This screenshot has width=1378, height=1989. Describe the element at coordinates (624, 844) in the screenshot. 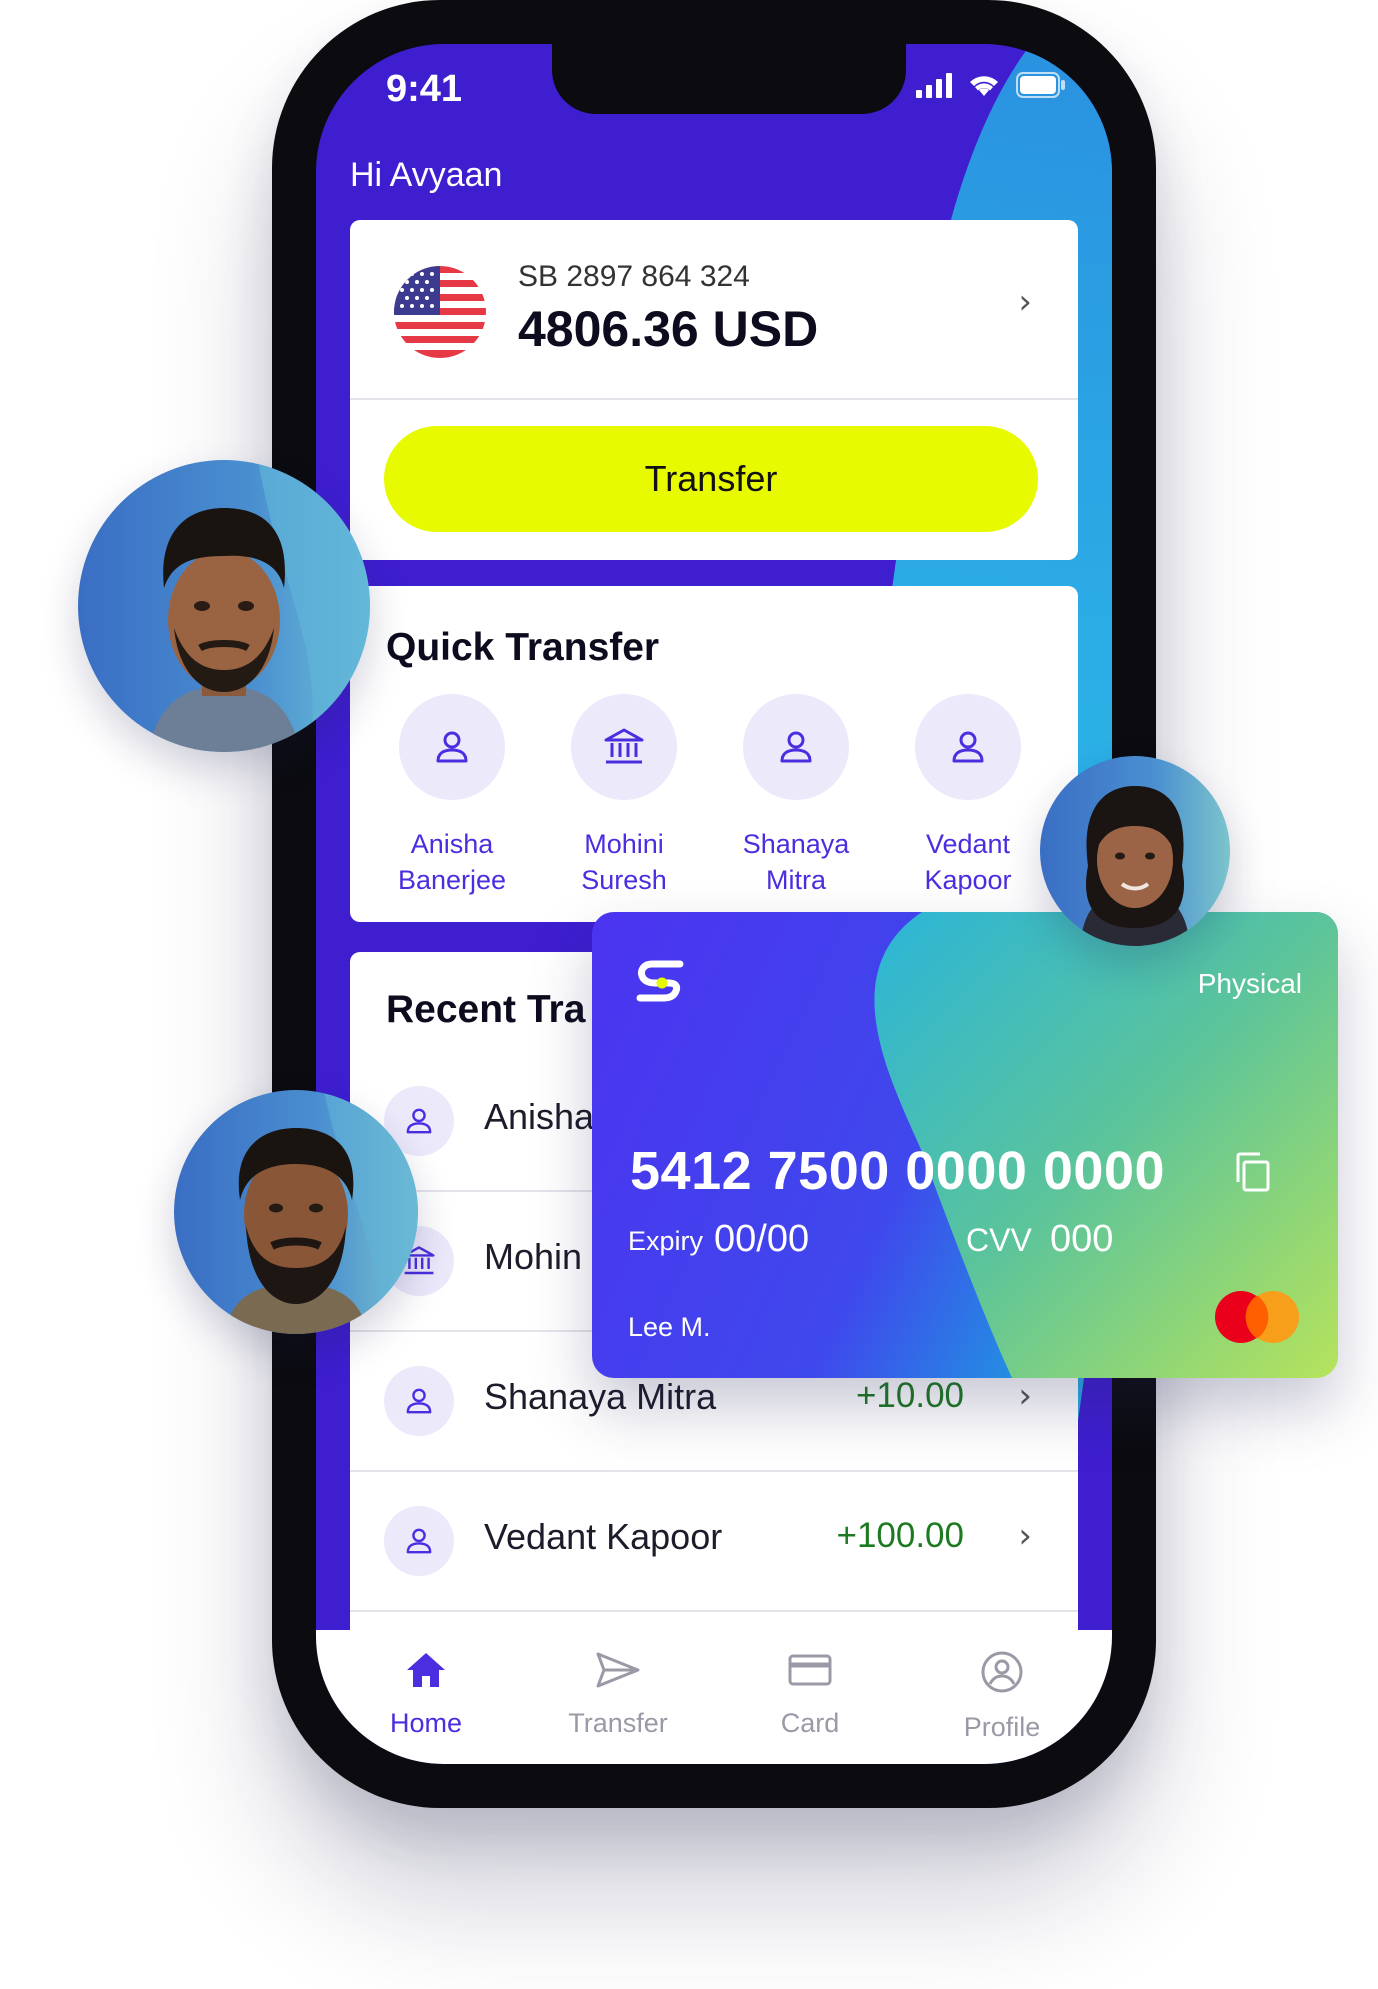

I see `contact-first-name: Mohini` at that location.